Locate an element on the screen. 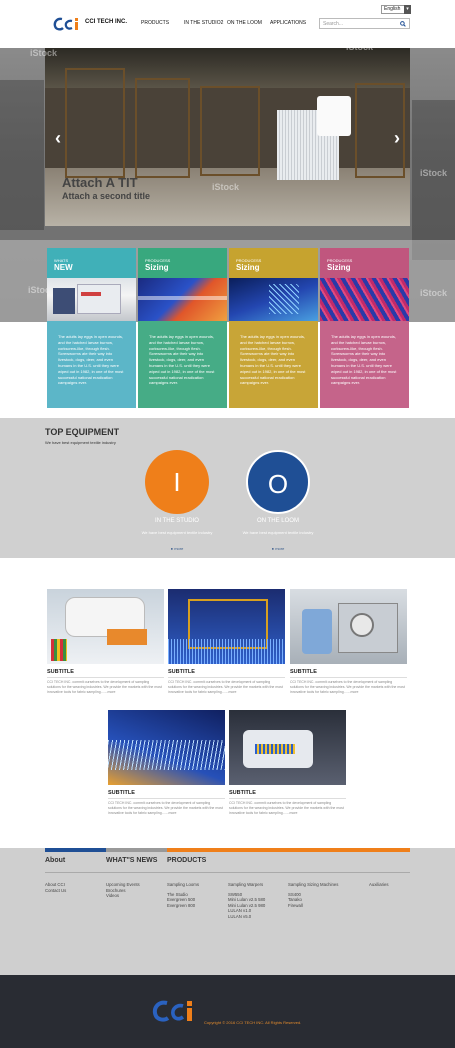 The height and width of the screenshot is (1048, 455). nav-products: PRODUCTS is located at coordinates (155, 23).